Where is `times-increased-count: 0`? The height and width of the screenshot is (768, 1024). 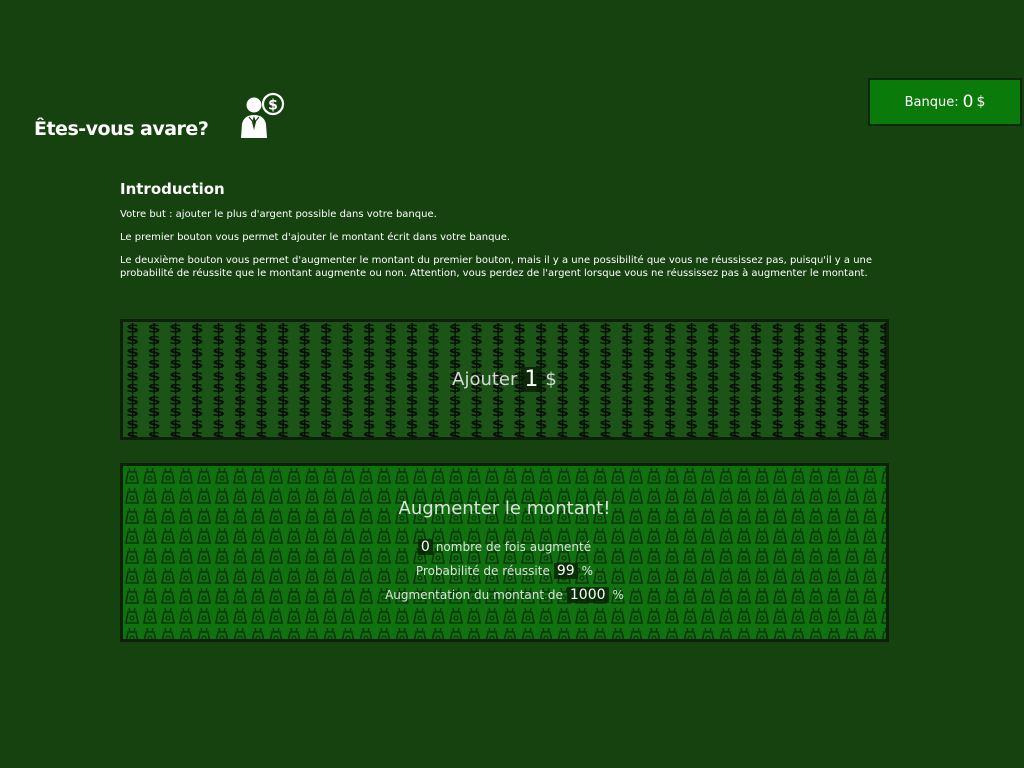 times-increased-count: 0 is located at coordinates (425, 547).